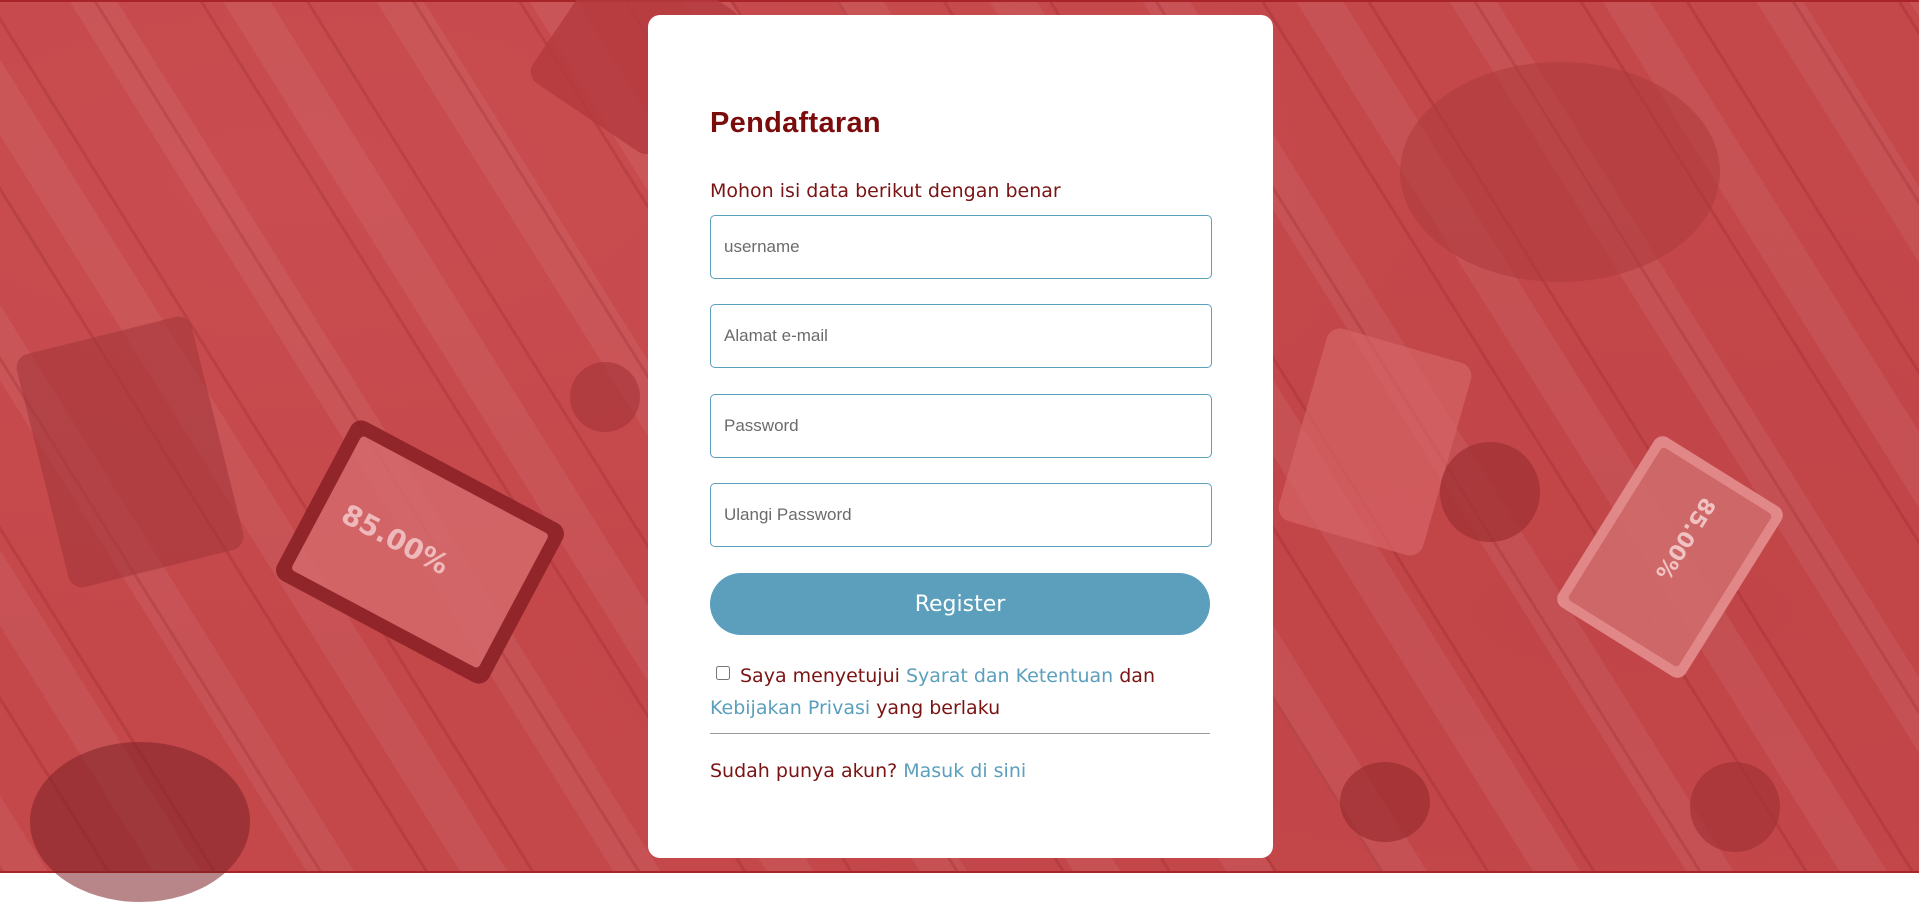 This screenshot has height=902, width=1919. Describe the element at coordinates (795, 123) in the screenshot. I see `page-title: Pendaftaran` at that location.